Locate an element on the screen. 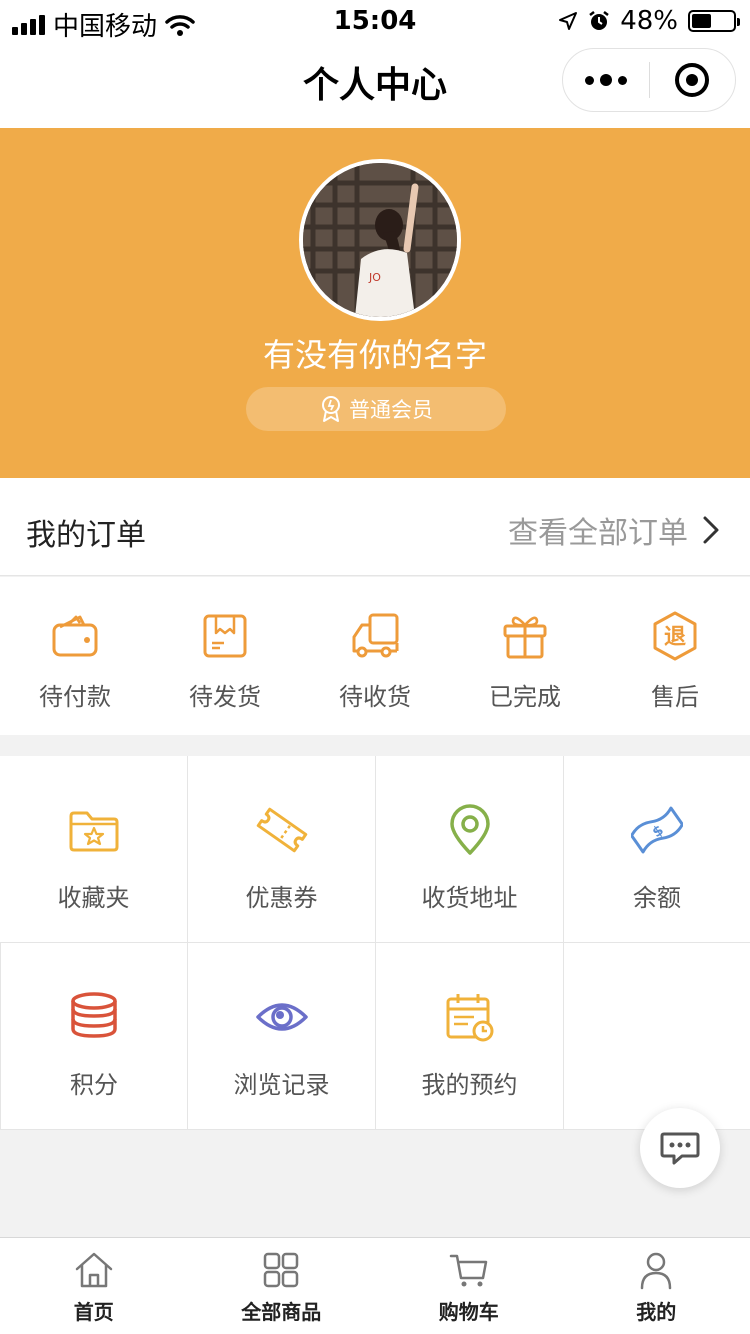 This screenshot has height=1334, width=750. grid-item-label: 收货地址 is located at coordinates (469, 898).